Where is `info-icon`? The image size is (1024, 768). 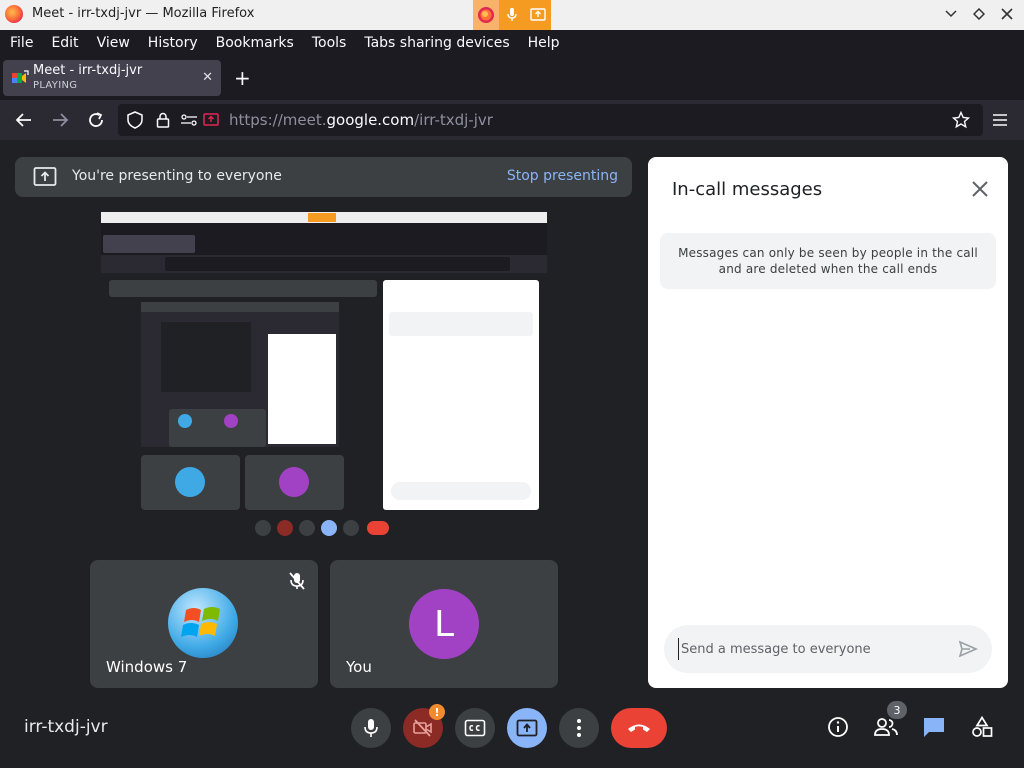
info-icon is located at coordinates (838, 727).